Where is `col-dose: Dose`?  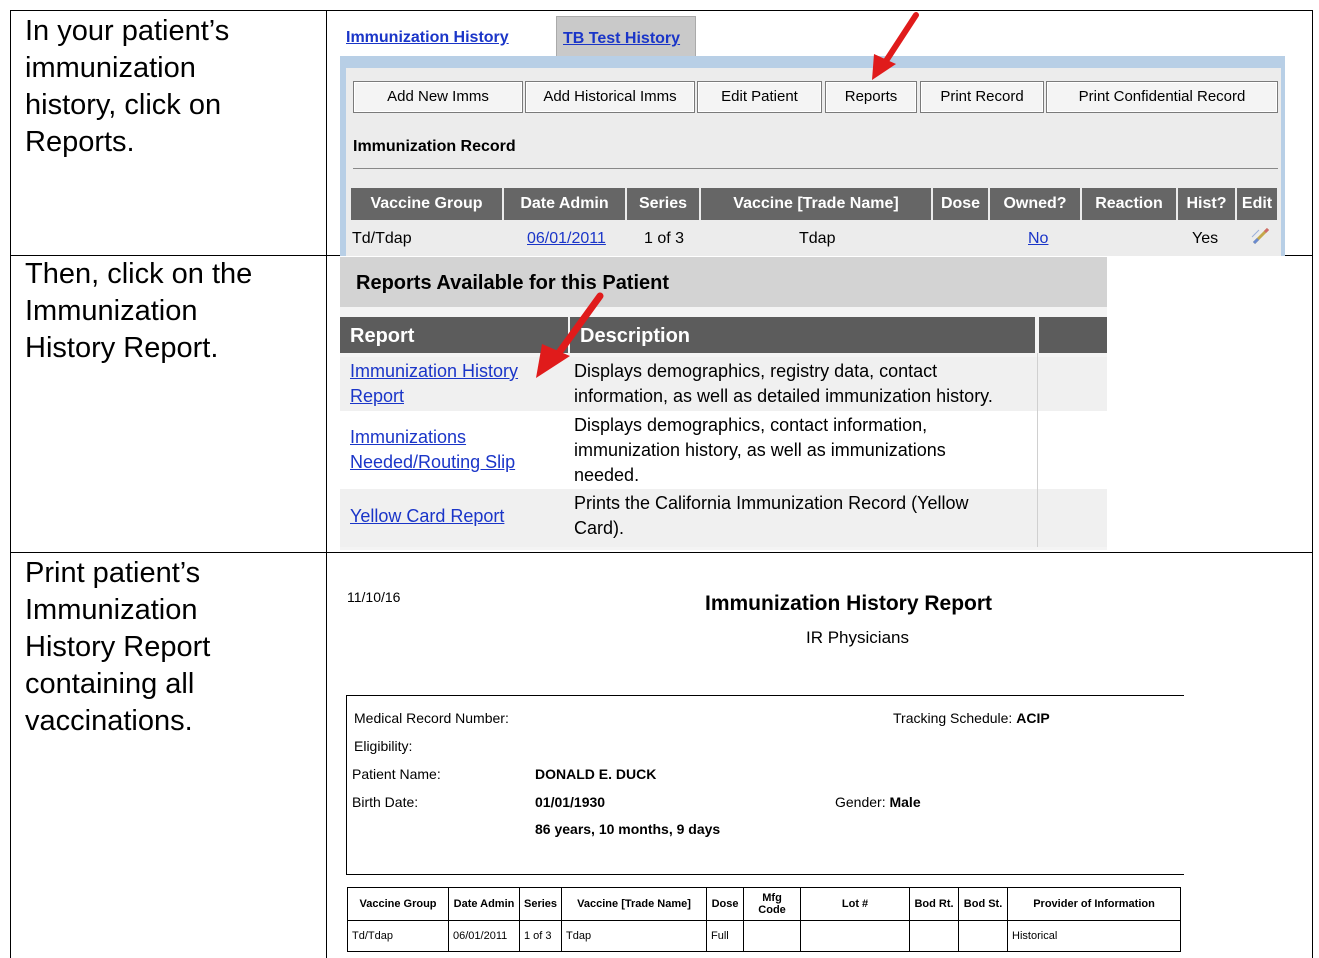
col-dose: Dose is located at coordinates (961, 204).